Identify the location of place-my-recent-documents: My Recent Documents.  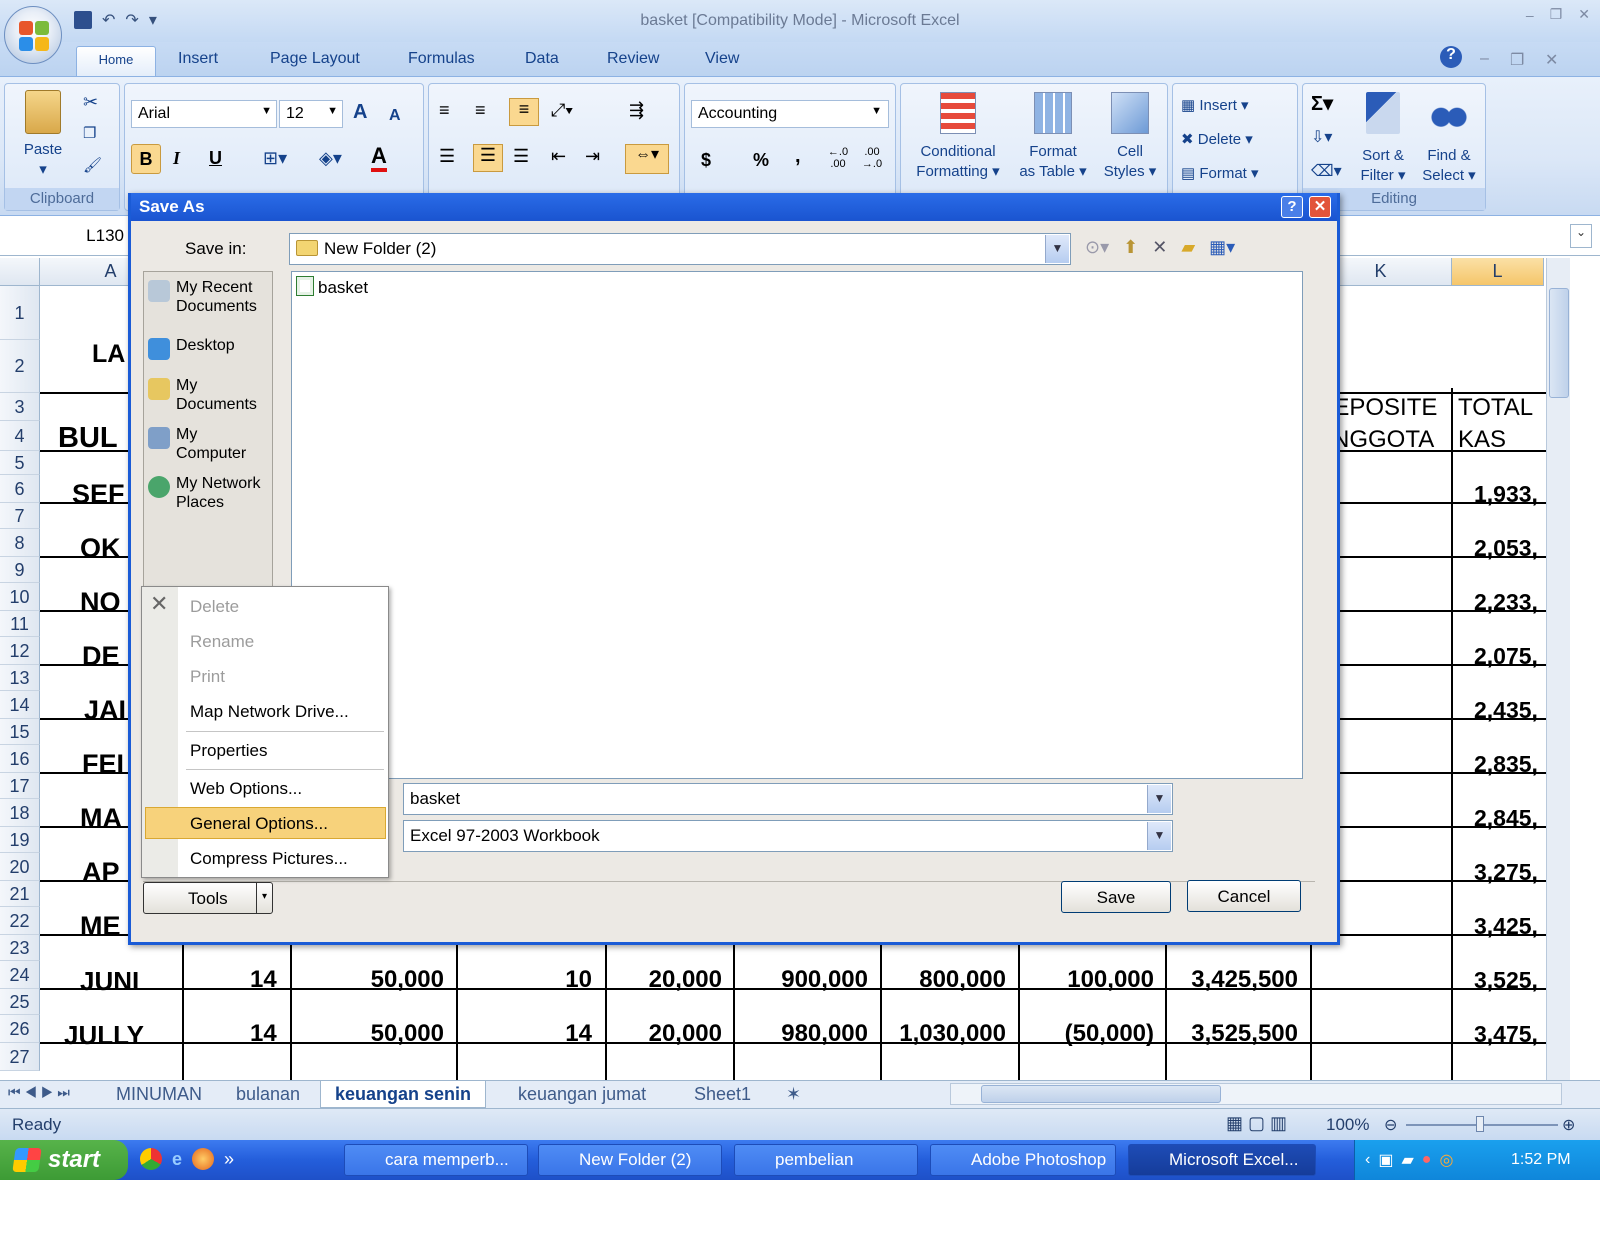
(210, 297).